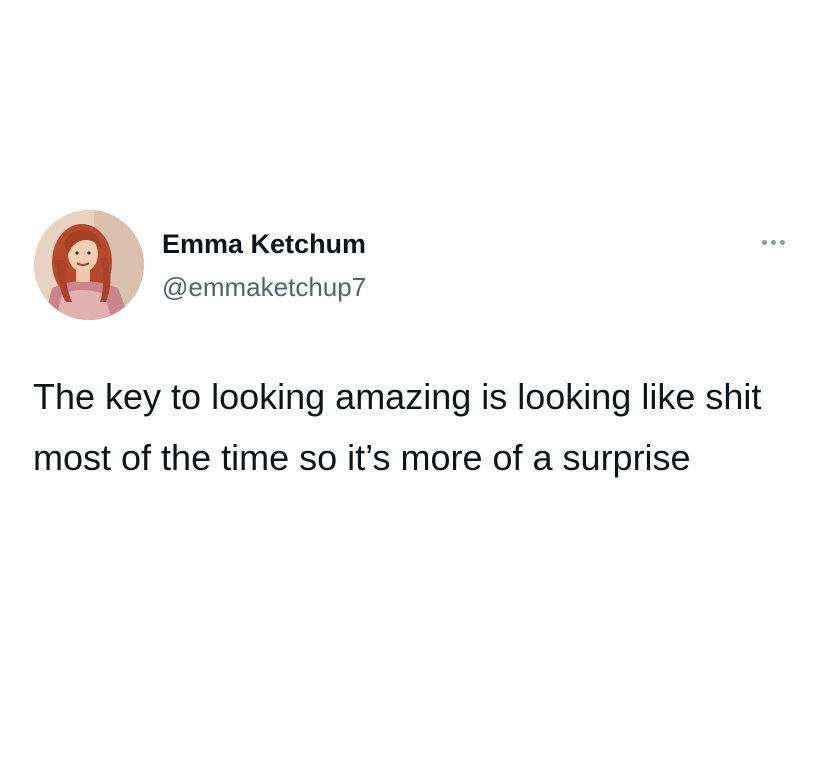  I want to click on more-options-icon, so click(773, 242).